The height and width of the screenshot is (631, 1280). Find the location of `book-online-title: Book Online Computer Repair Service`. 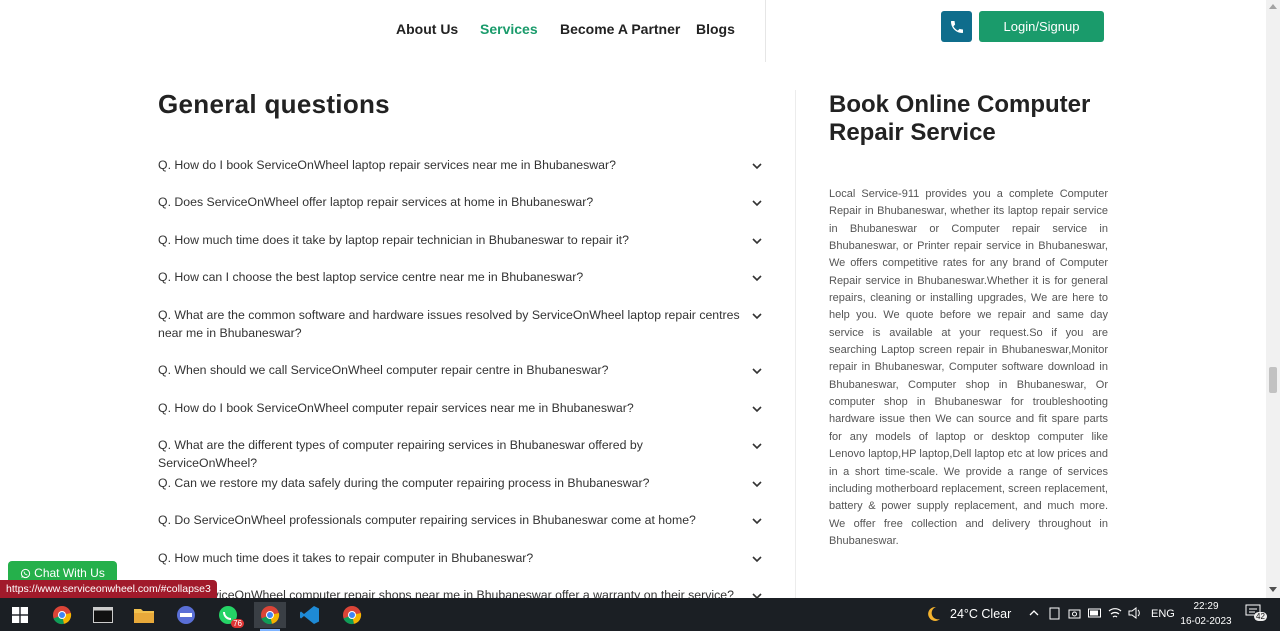

book-online-title: Book Online Computer Repair Service is located at coordinates (960, 118).